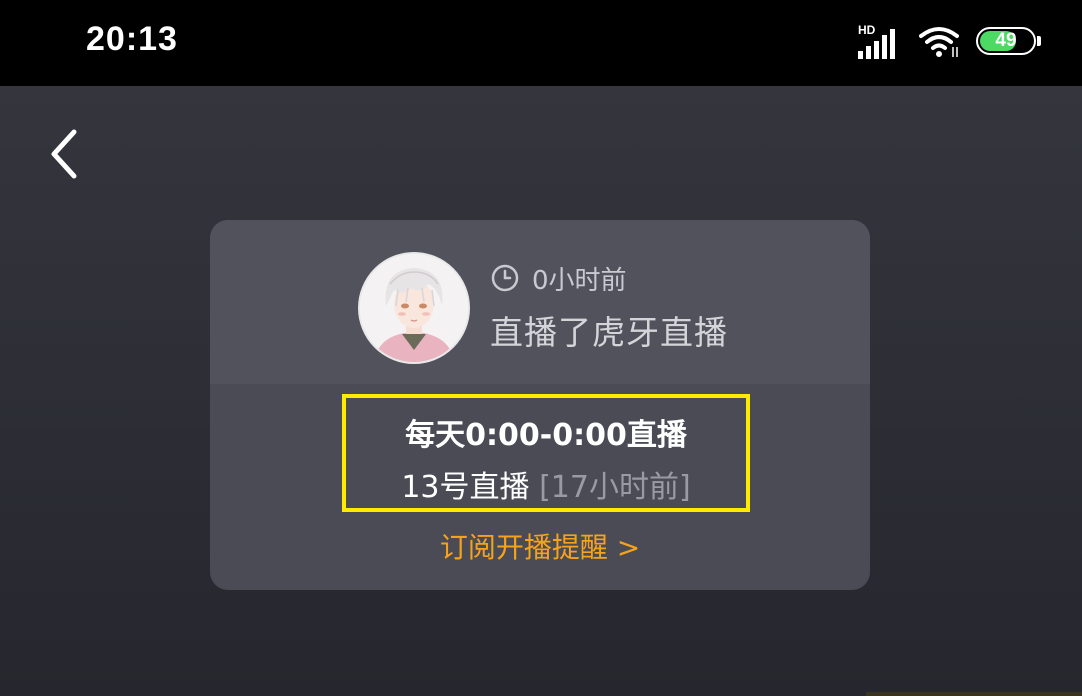 The width and height of the screenshot is (1082, 696). Describe the element at coordinates (540, 302) in the screenshot. I see `card-header: 0小时前 直播了虎牙直播` at that location.